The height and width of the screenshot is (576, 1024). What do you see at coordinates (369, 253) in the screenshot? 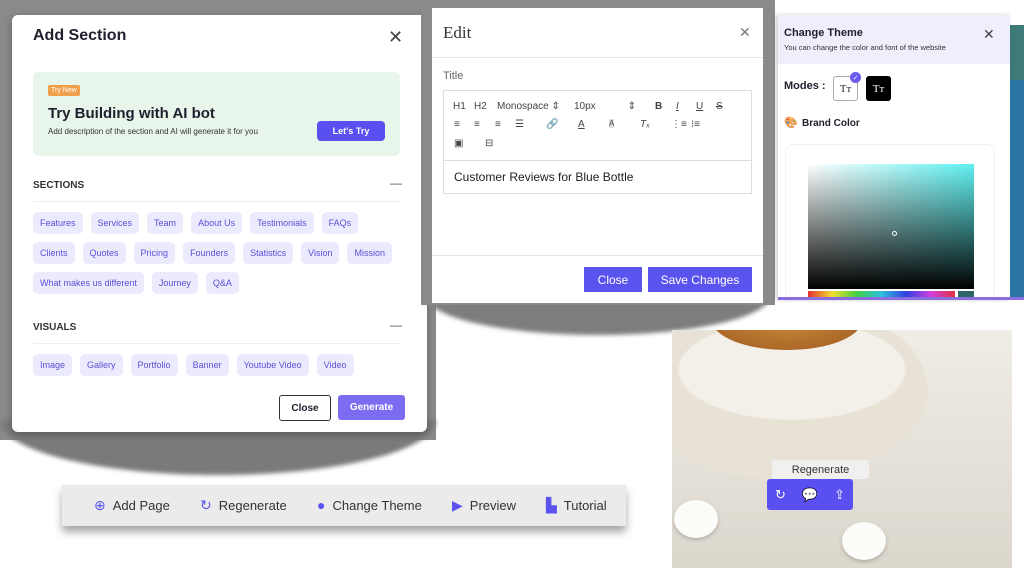
I see `section-chip: Mission` at bounding box center [369, 253].